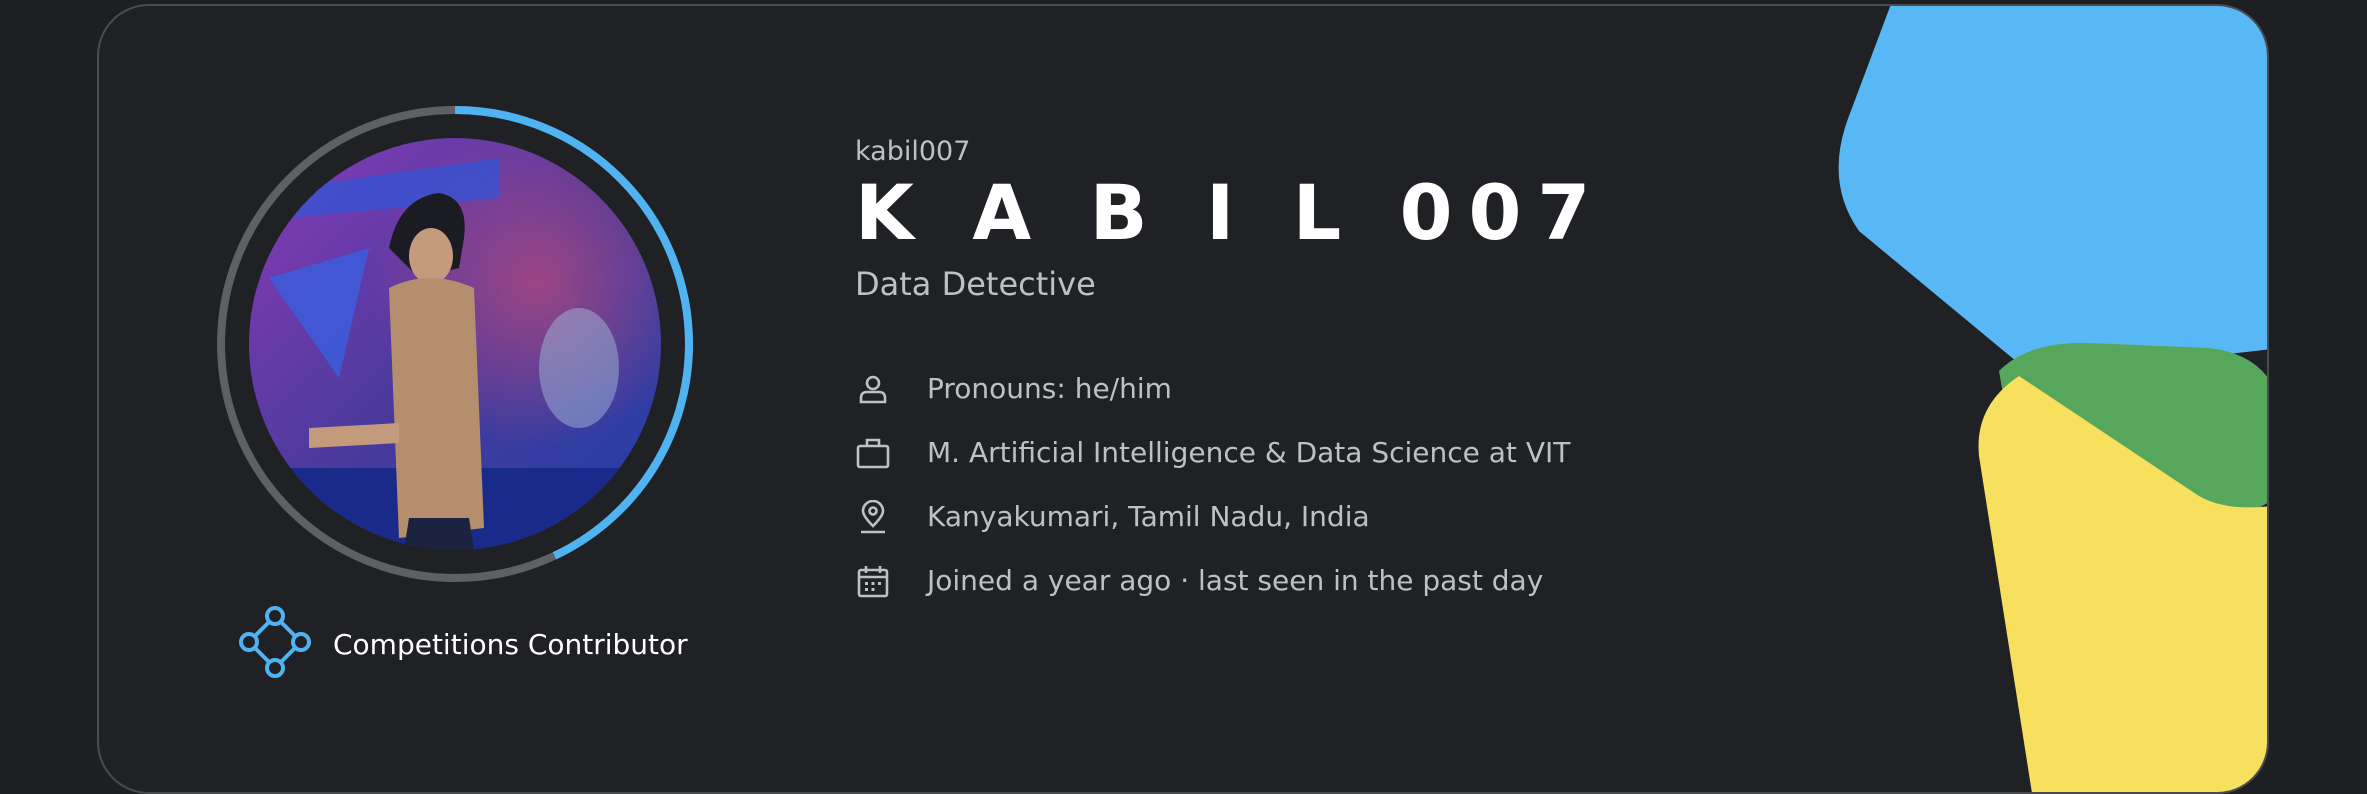 Image resolution: width=2367 pixels, height=794 pixels. I want to click on profile-title: Data Detective, so click(975, 283).